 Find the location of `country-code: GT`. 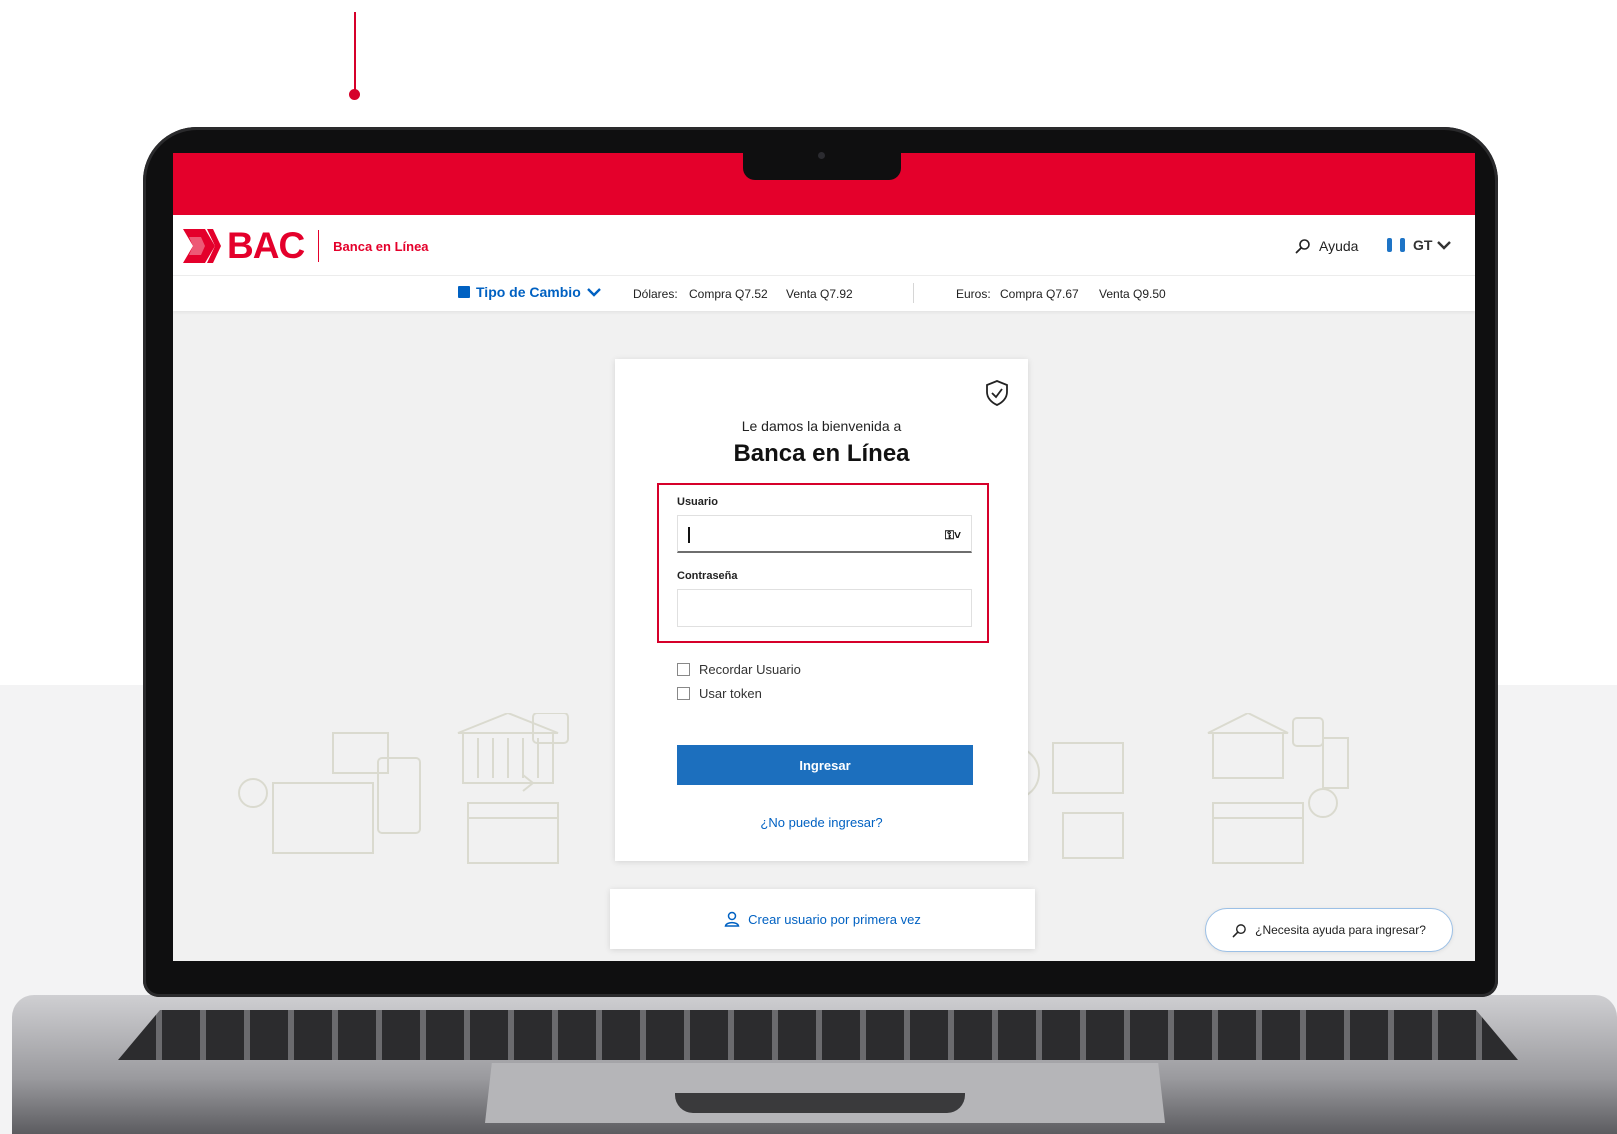

country-code: GT is located at coordinates (1423, 245).